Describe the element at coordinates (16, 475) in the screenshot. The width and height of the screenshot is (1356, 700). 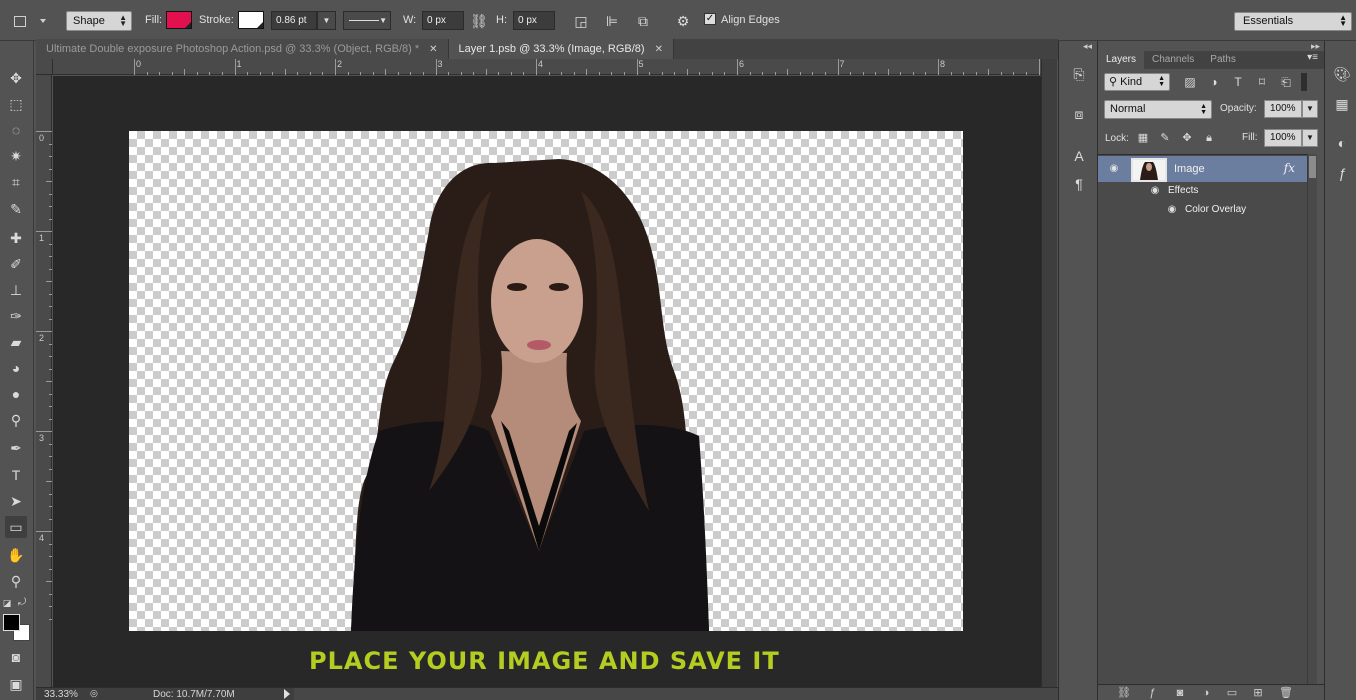
I see `type-tool-icon: T` at that location.